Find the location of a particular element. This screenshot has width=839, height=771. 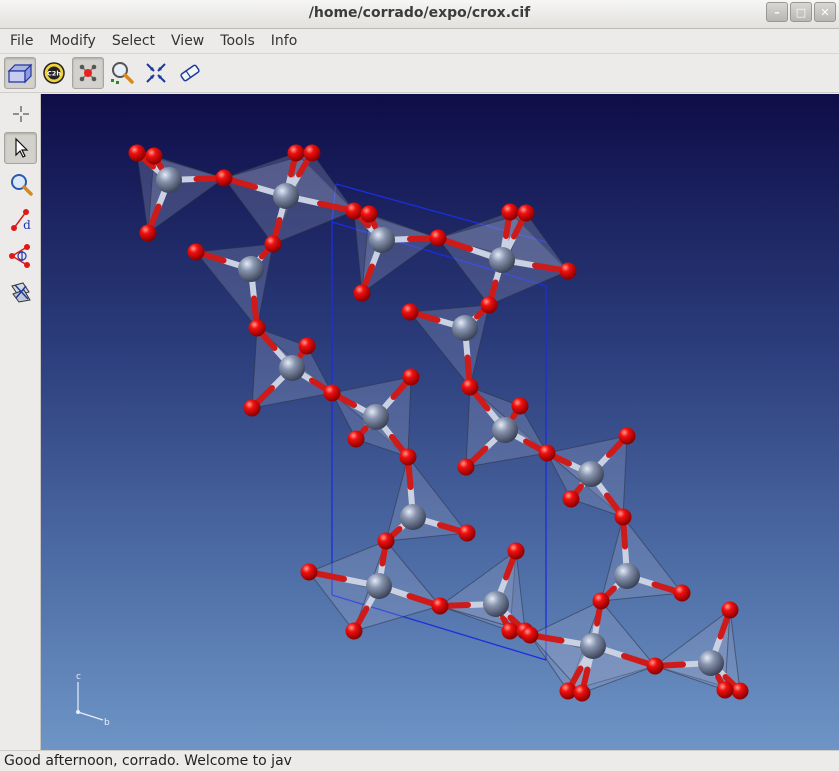

crosshair-button is located at coordinates (20, 114).